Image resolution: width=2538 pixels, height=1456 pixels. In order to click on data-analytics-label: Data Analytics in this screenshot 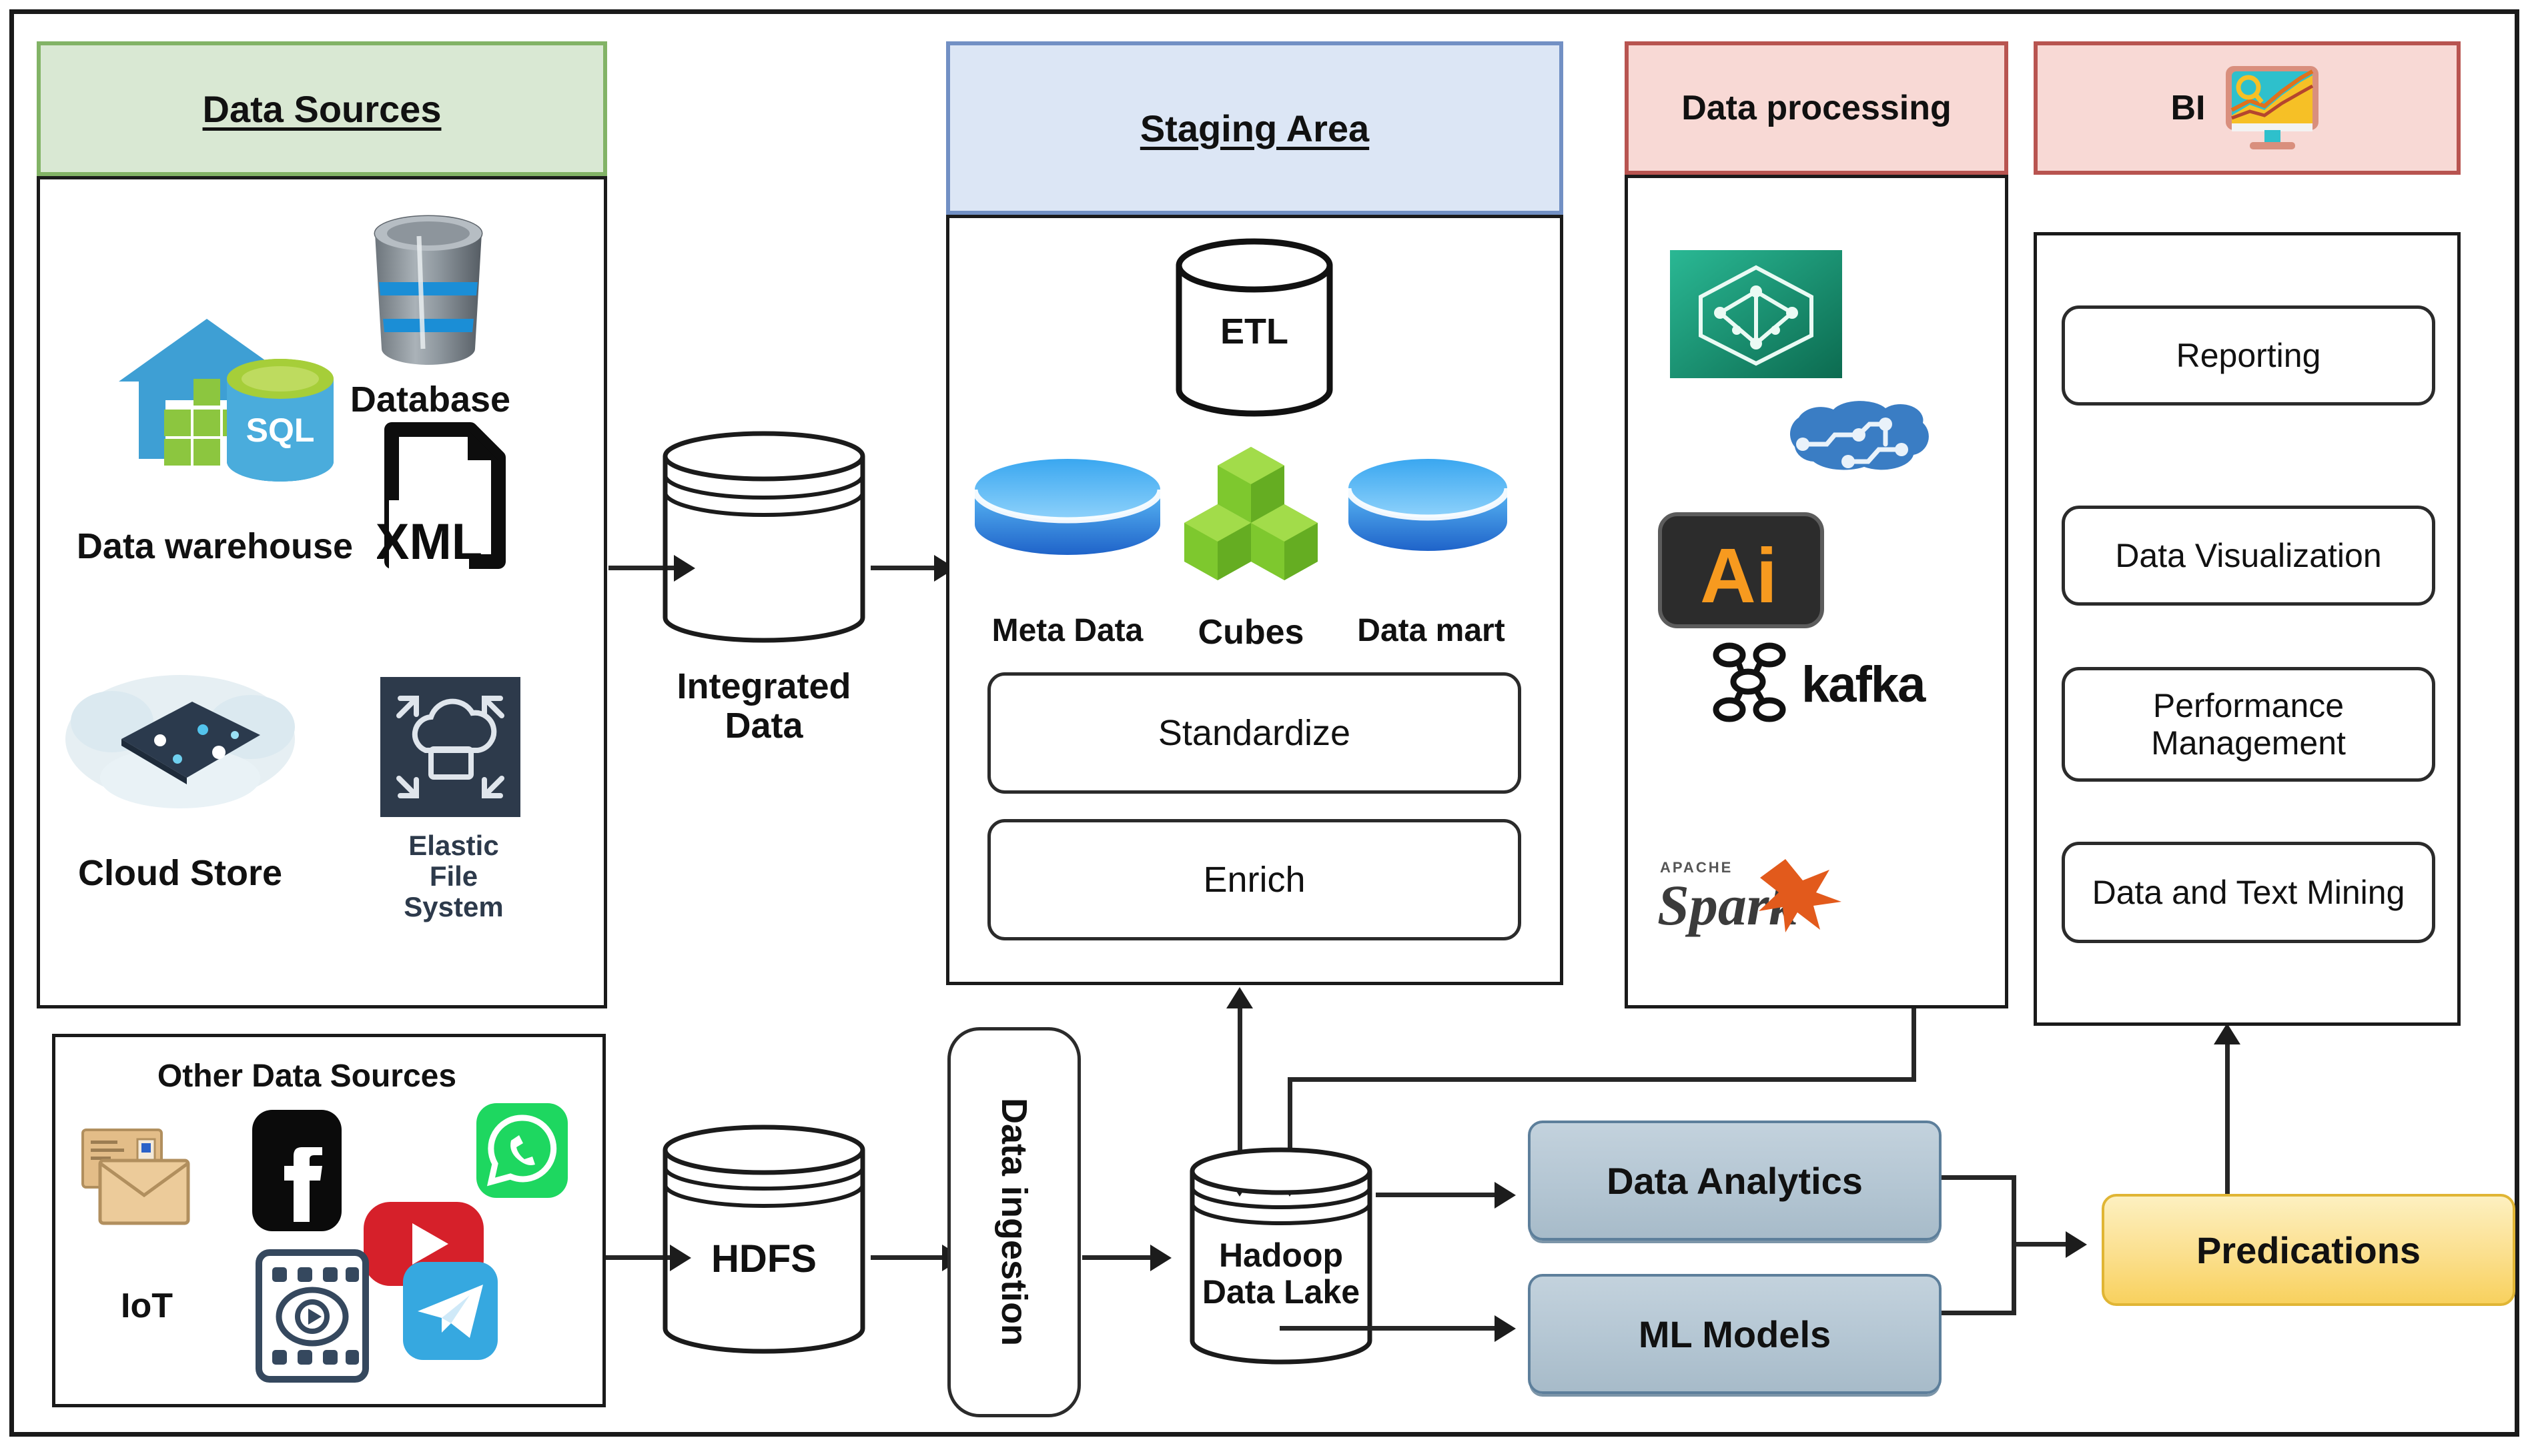, I will do `click(1735, 1180)`.